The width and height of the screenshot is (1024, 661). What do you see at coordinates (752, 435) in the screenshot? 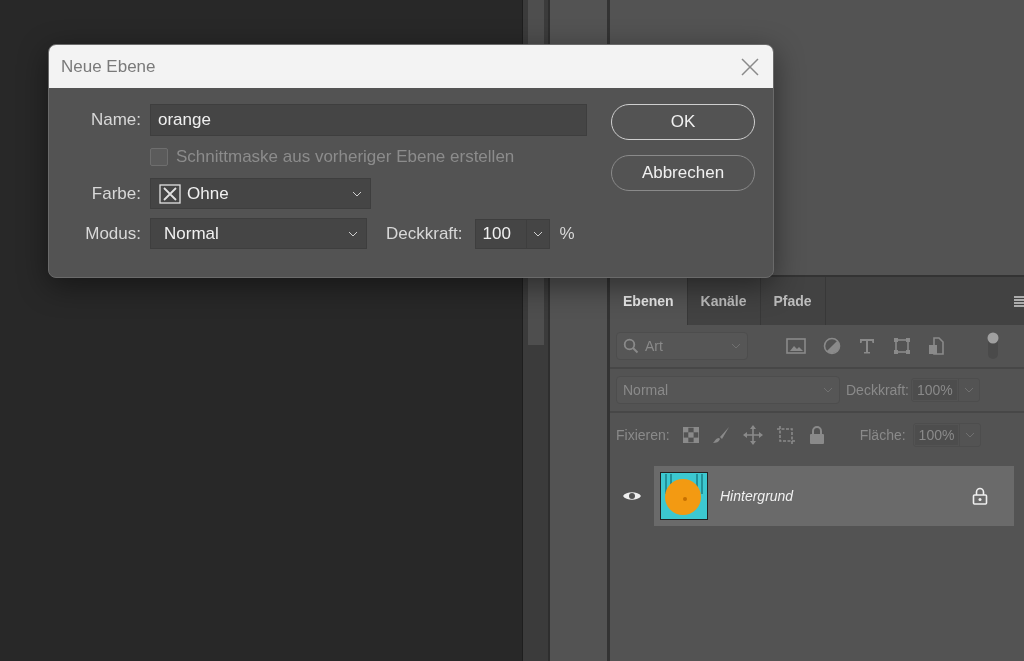
I see `move-icon` at bounding box center [752, 435].